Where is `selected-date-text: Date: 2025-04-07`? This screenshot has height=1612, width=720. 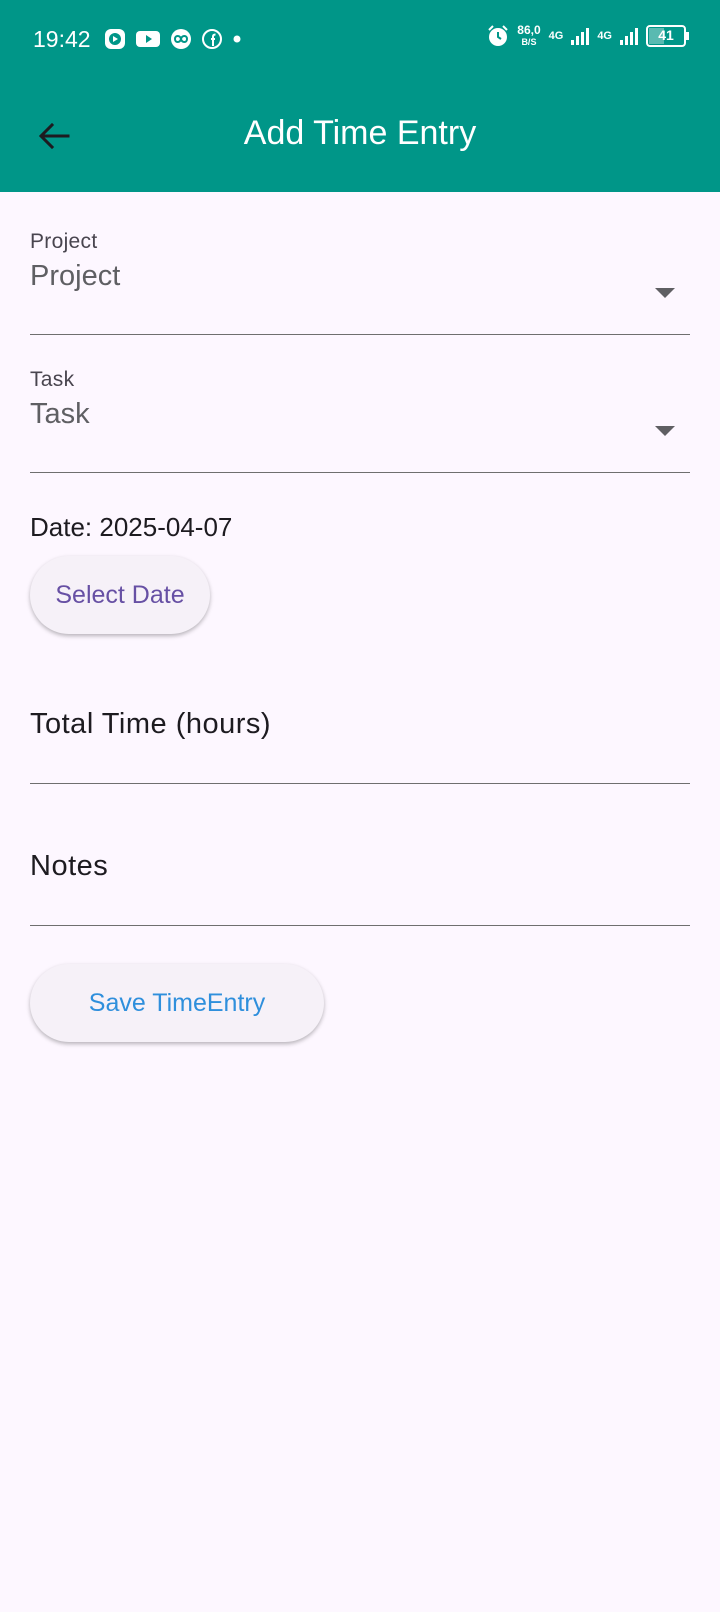
selected-date-text: Date: 2025-04-07 is located at coordinates (131, 527).